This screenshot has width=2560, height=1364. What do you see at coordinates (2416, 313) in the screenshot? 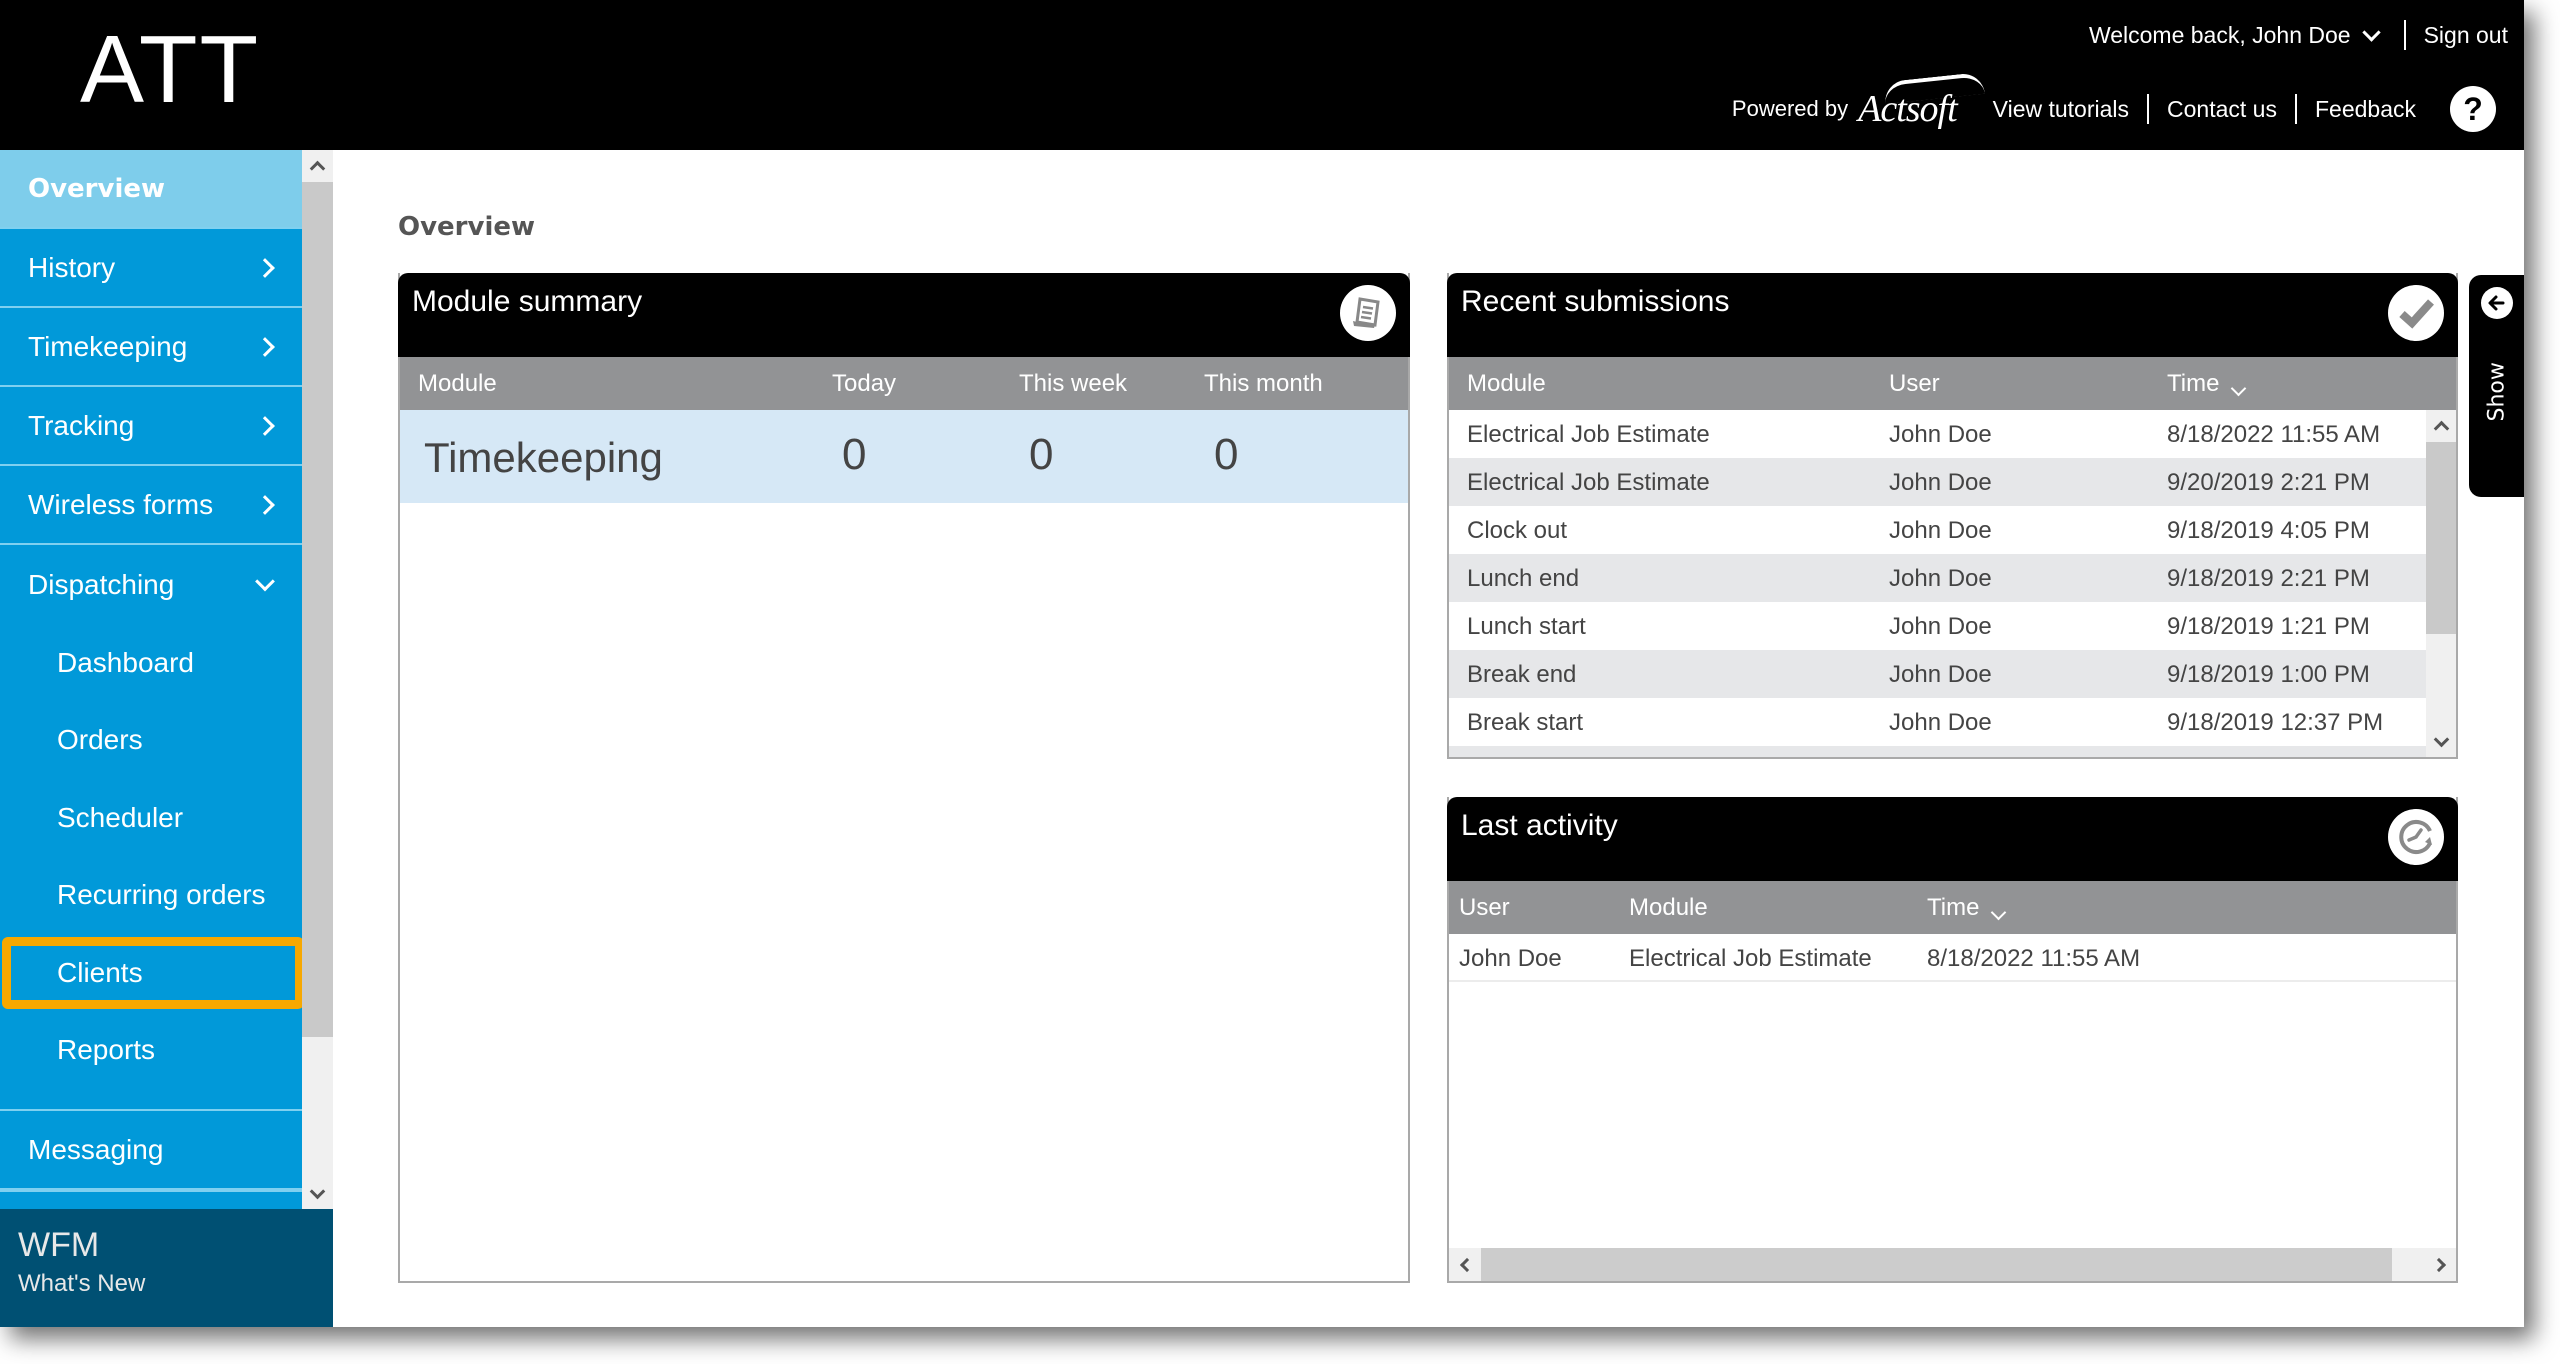
I see `checkmark-icon` at bounding box center [2416, 313].